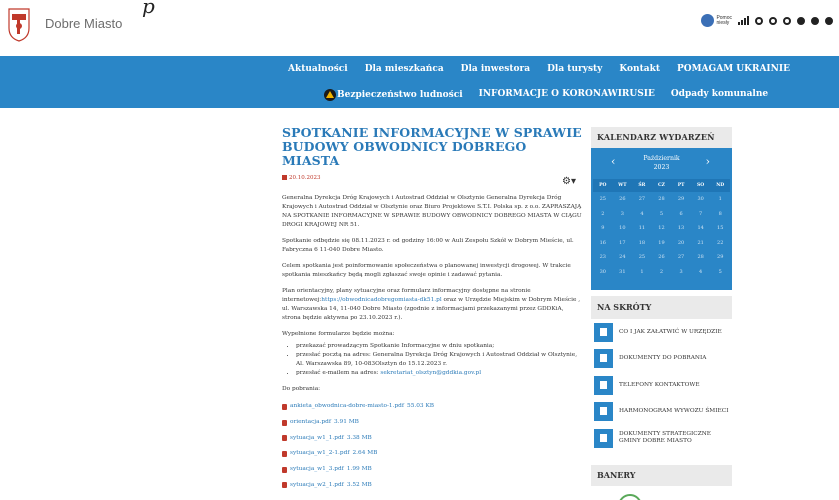  I want to click on contrast-option-3-icon, so click(787, 20).